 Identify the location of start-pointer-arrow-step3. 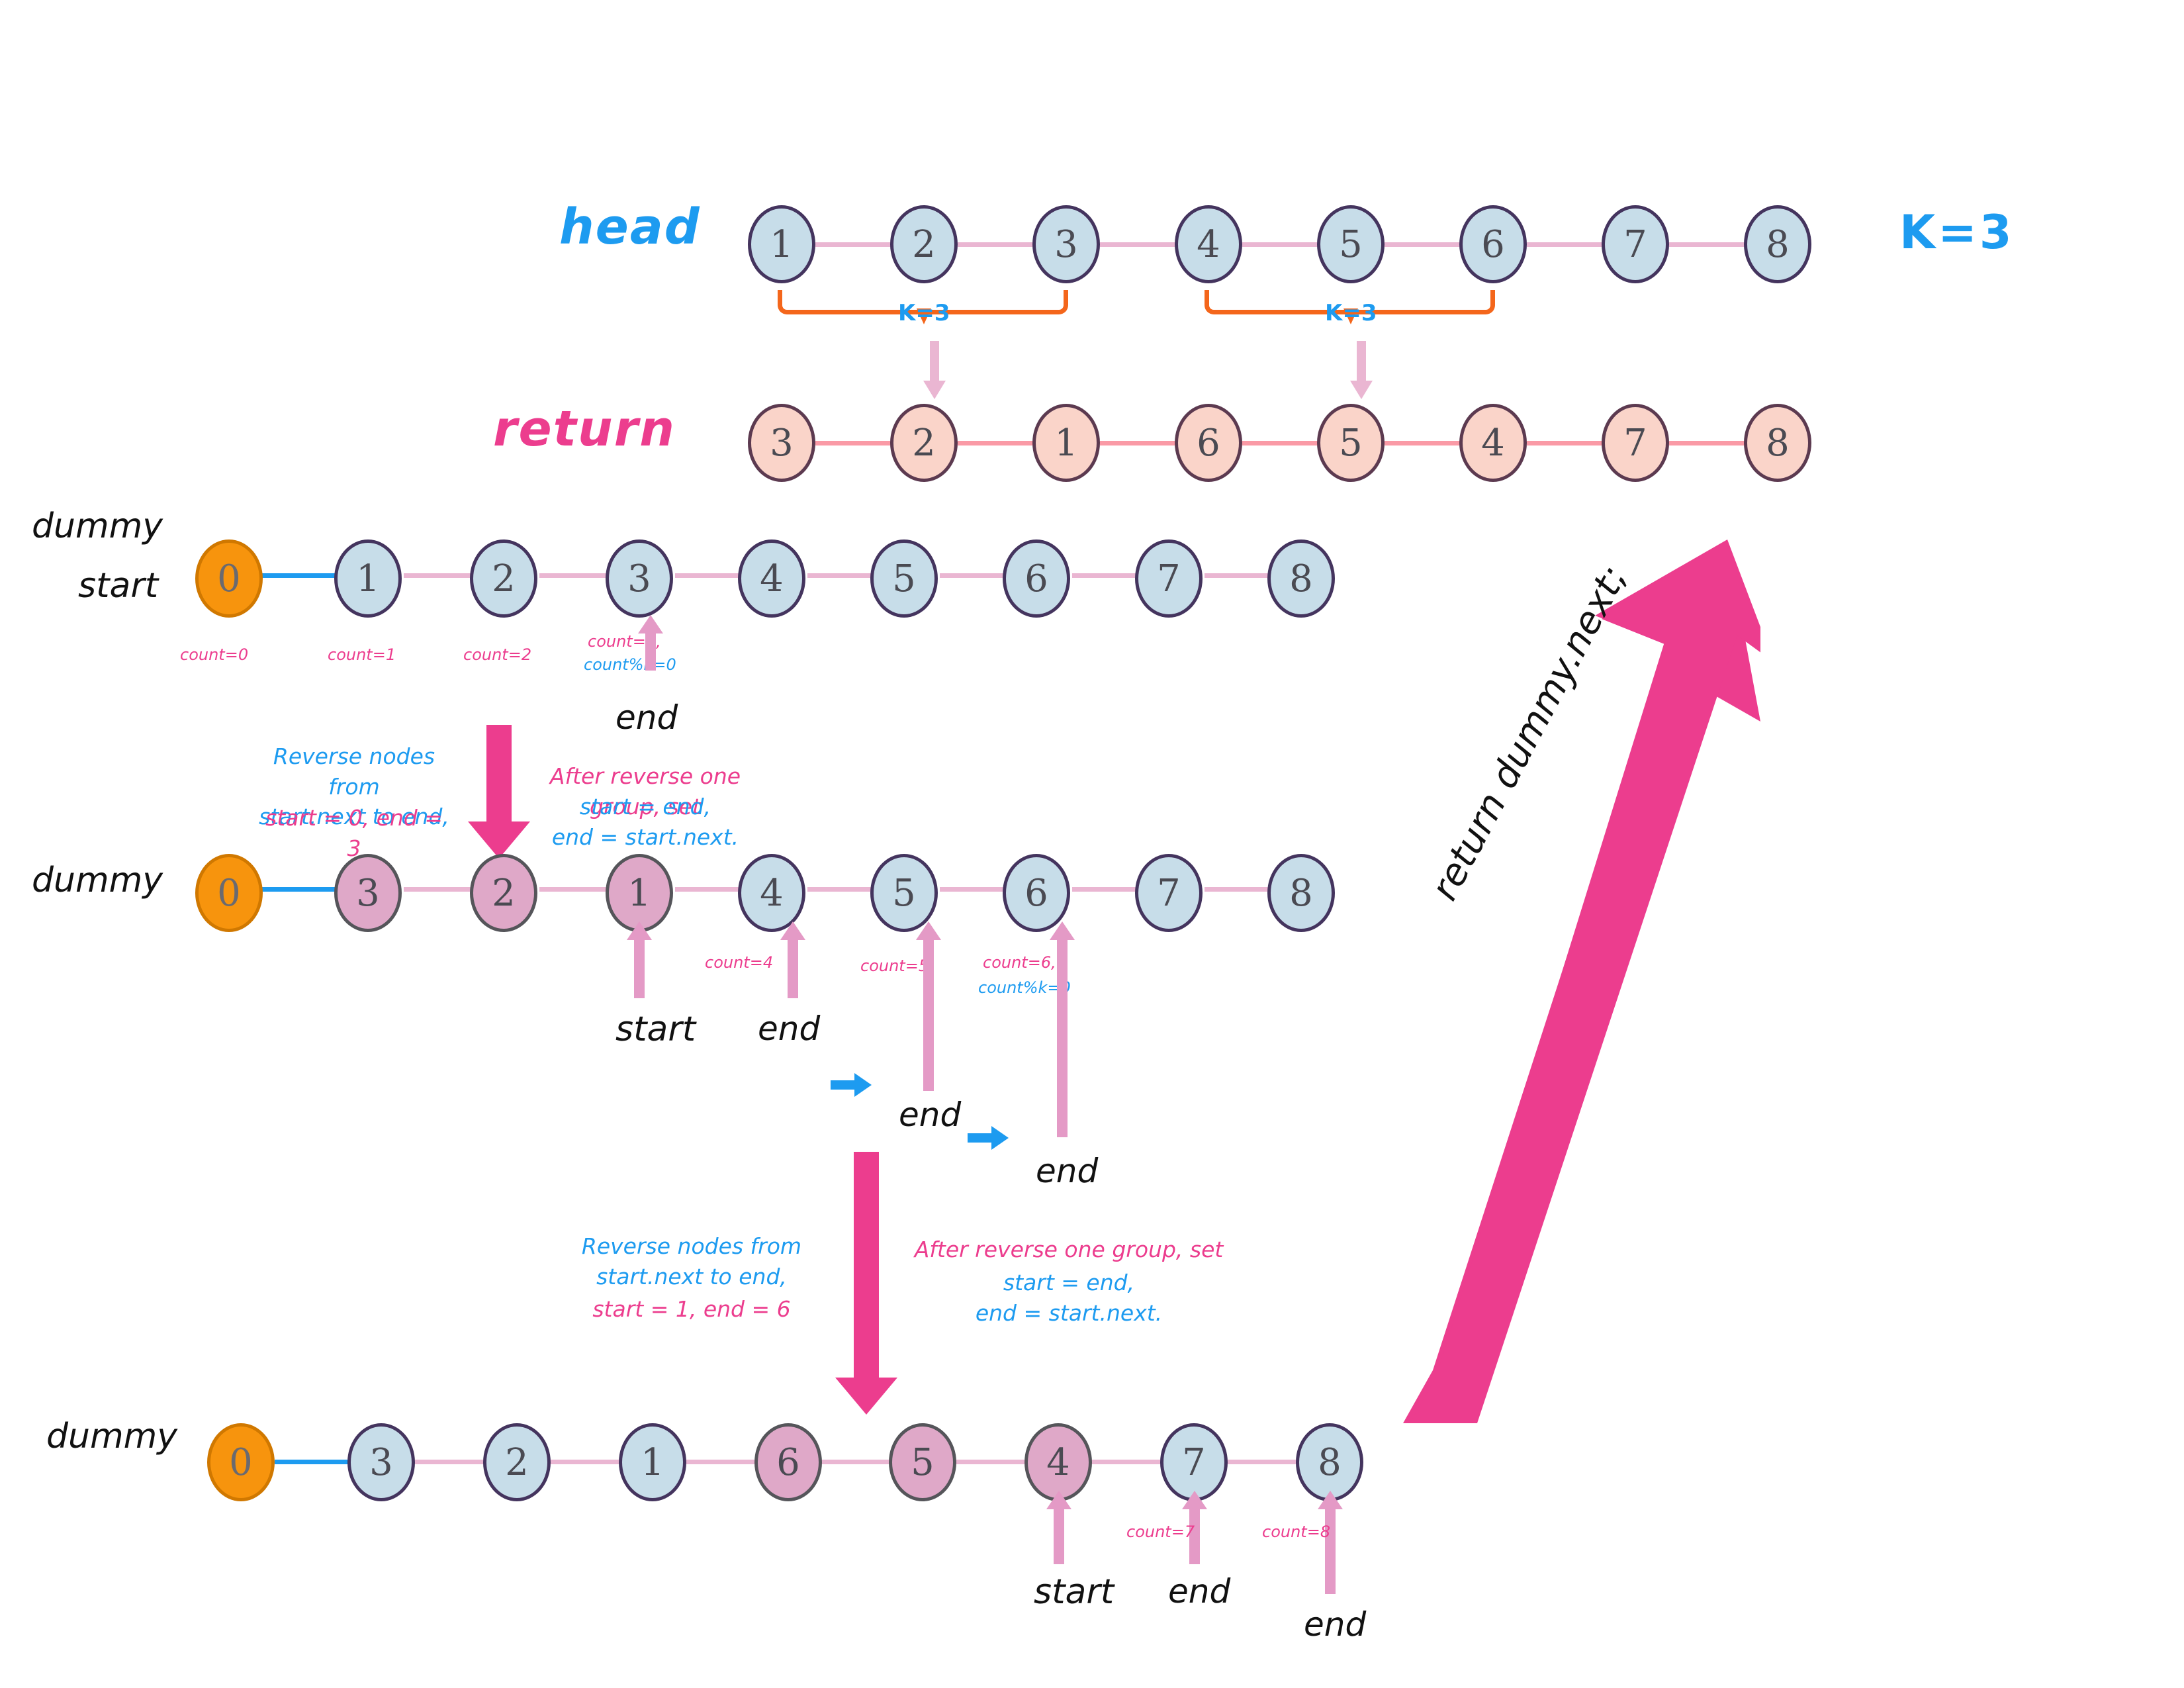
(1058, 1527).